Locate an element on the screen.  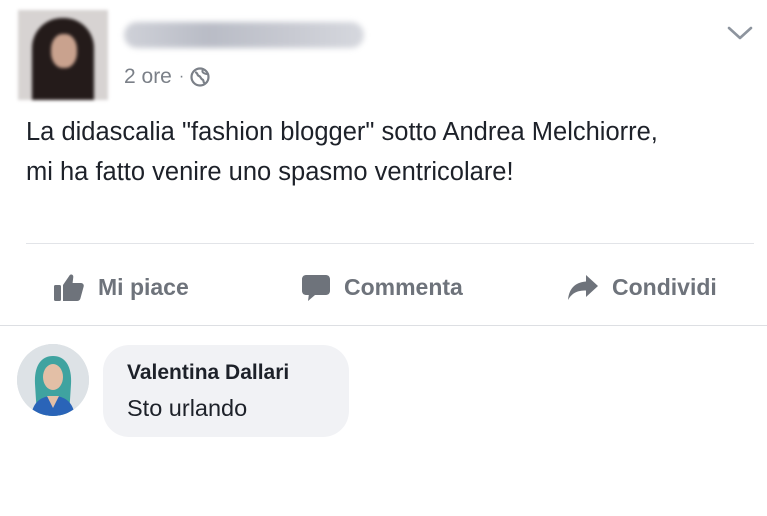
author-avatar-blurred is located at coordinates (63, 55).